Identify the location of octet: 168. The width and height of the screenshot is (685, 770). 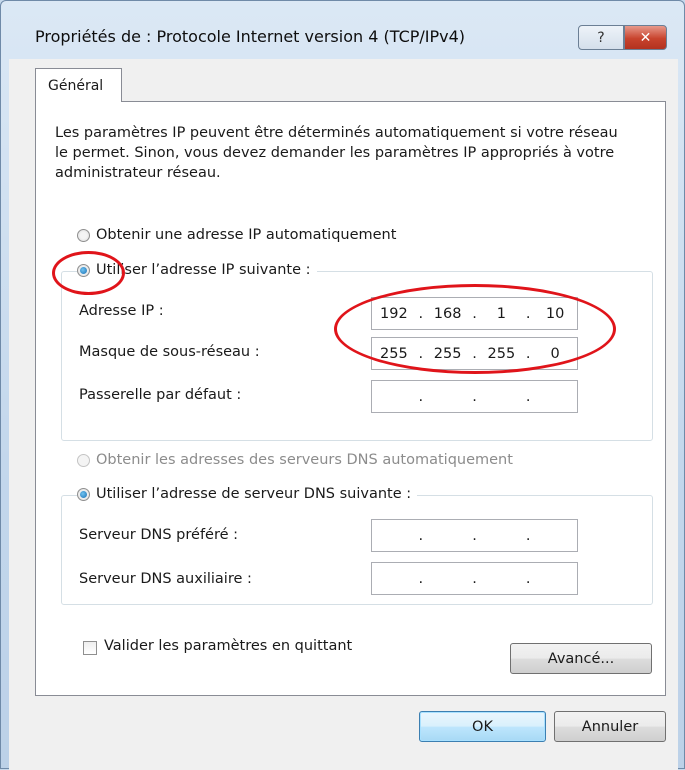
(447, 313).